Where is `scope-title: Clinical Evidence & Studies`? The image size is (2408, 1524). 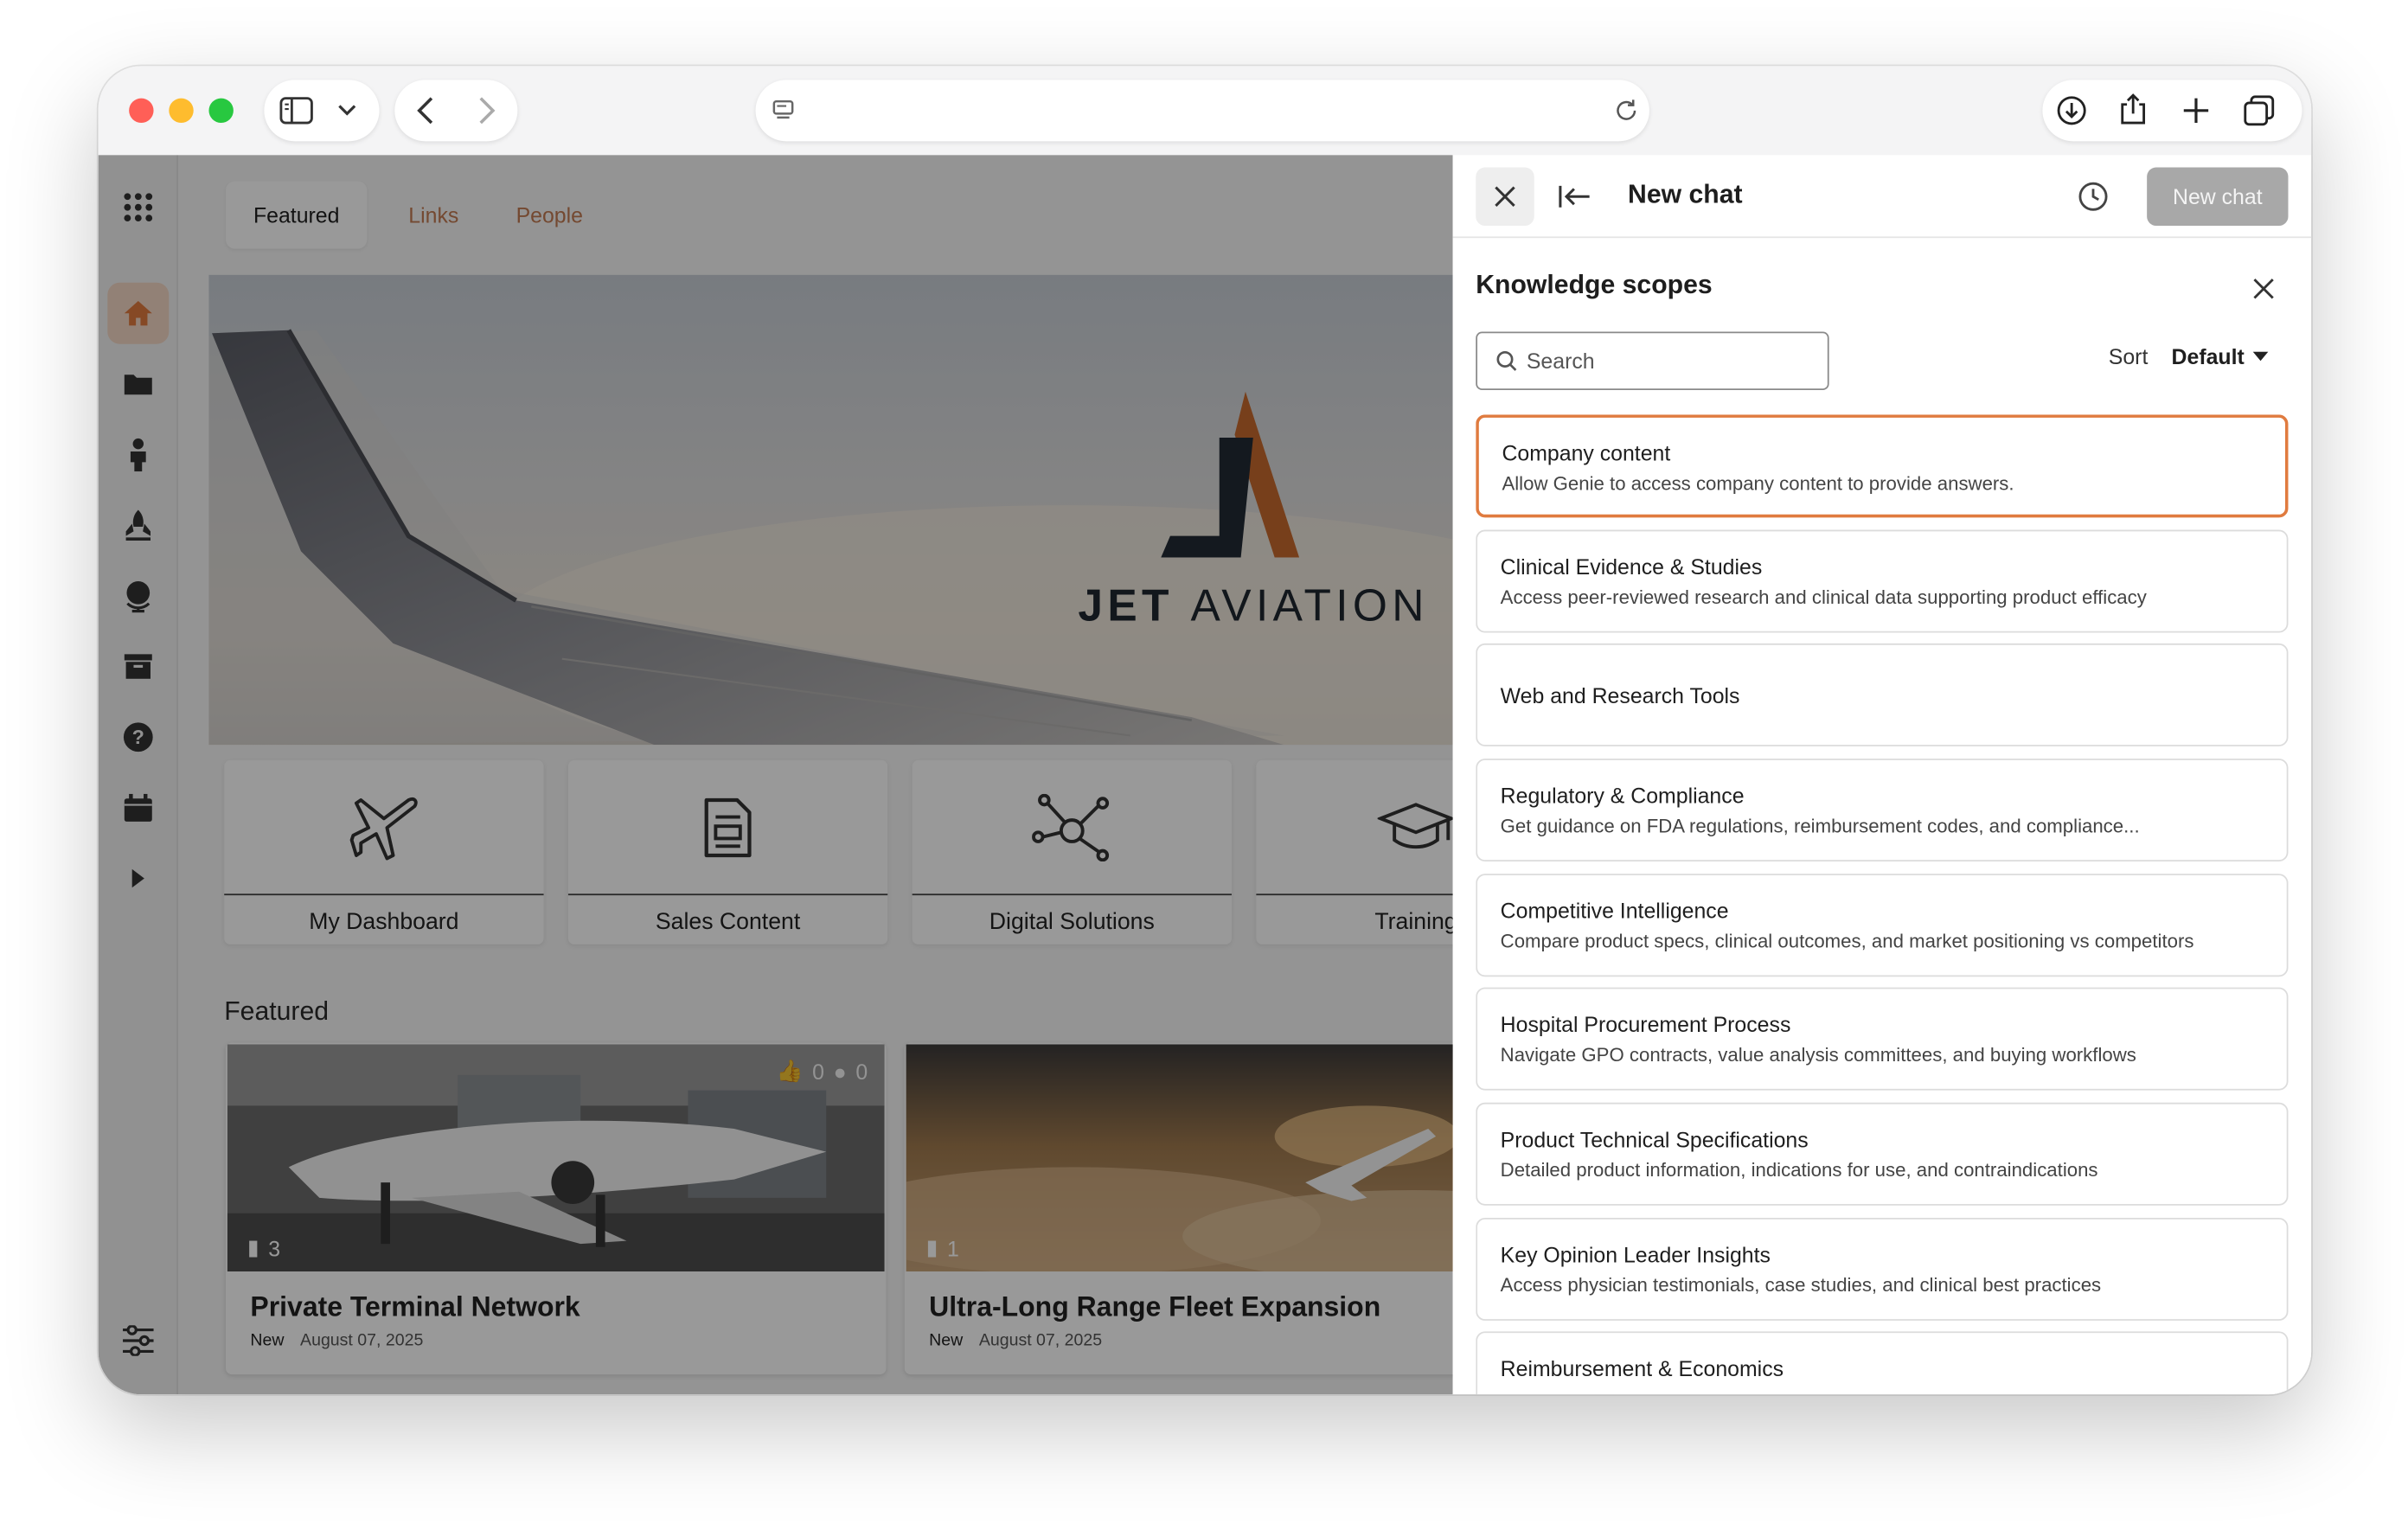
scope-title: Clinical Evidence & Studies is located at coordinates (1631, 567).